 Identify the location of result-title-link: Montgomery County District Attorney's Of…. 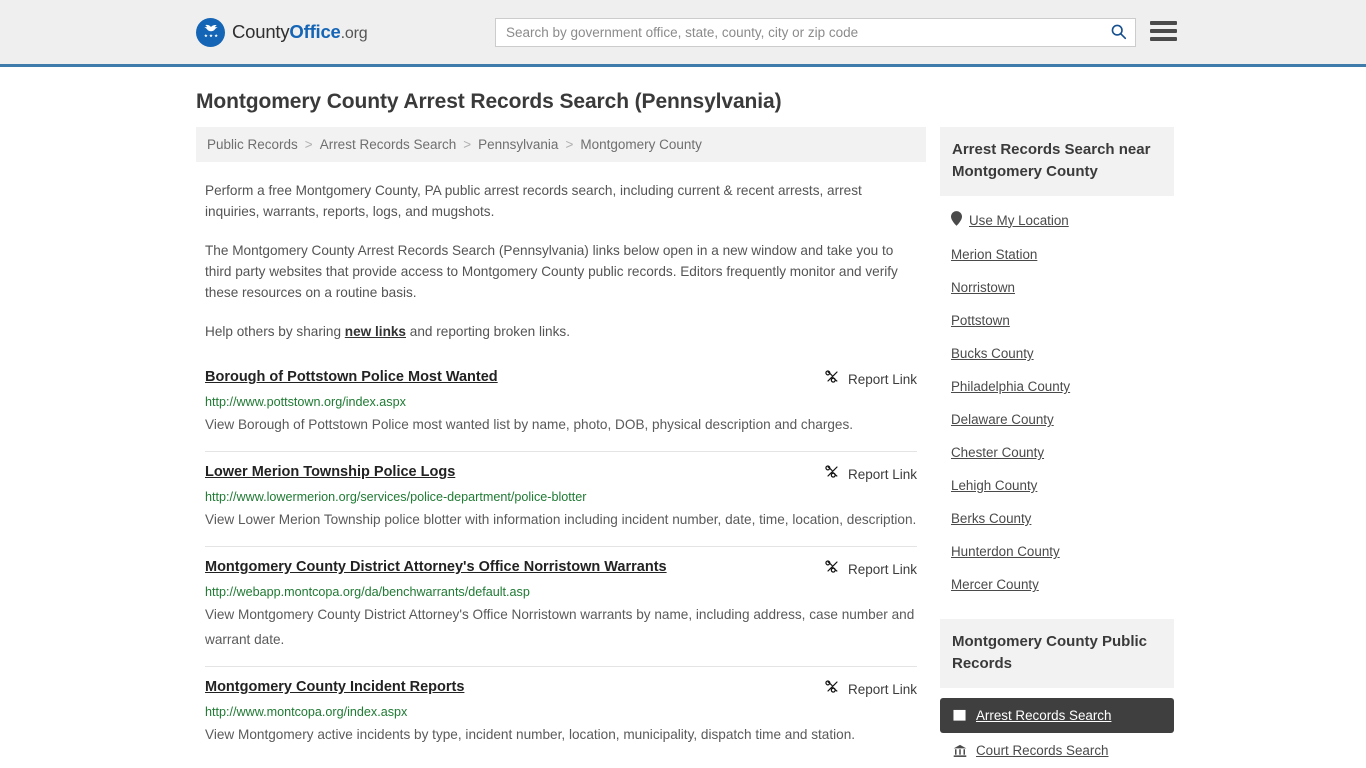
(436, 567).